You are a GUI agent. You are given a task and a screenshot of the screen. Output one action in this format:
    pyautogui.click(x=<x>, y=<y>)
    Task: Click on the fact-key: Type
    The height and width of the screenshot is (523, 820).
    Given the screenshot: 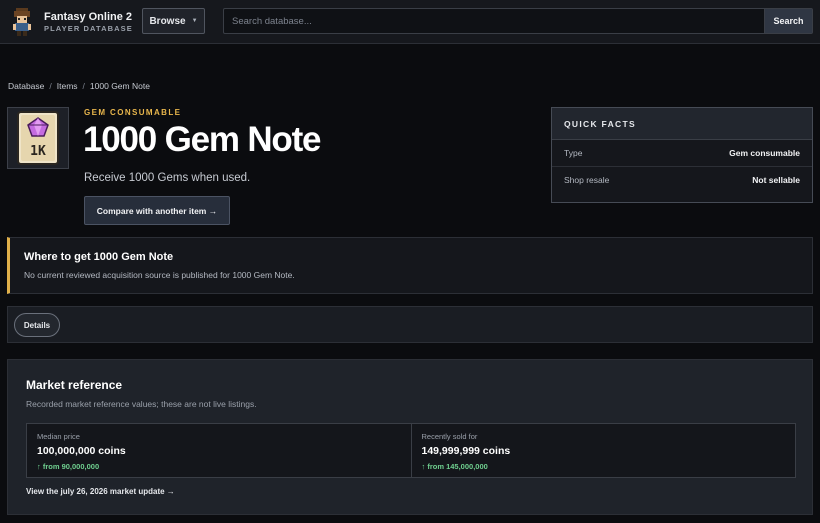 What is the action you would take?
    pyautogui.click(x=573, y=153)
    